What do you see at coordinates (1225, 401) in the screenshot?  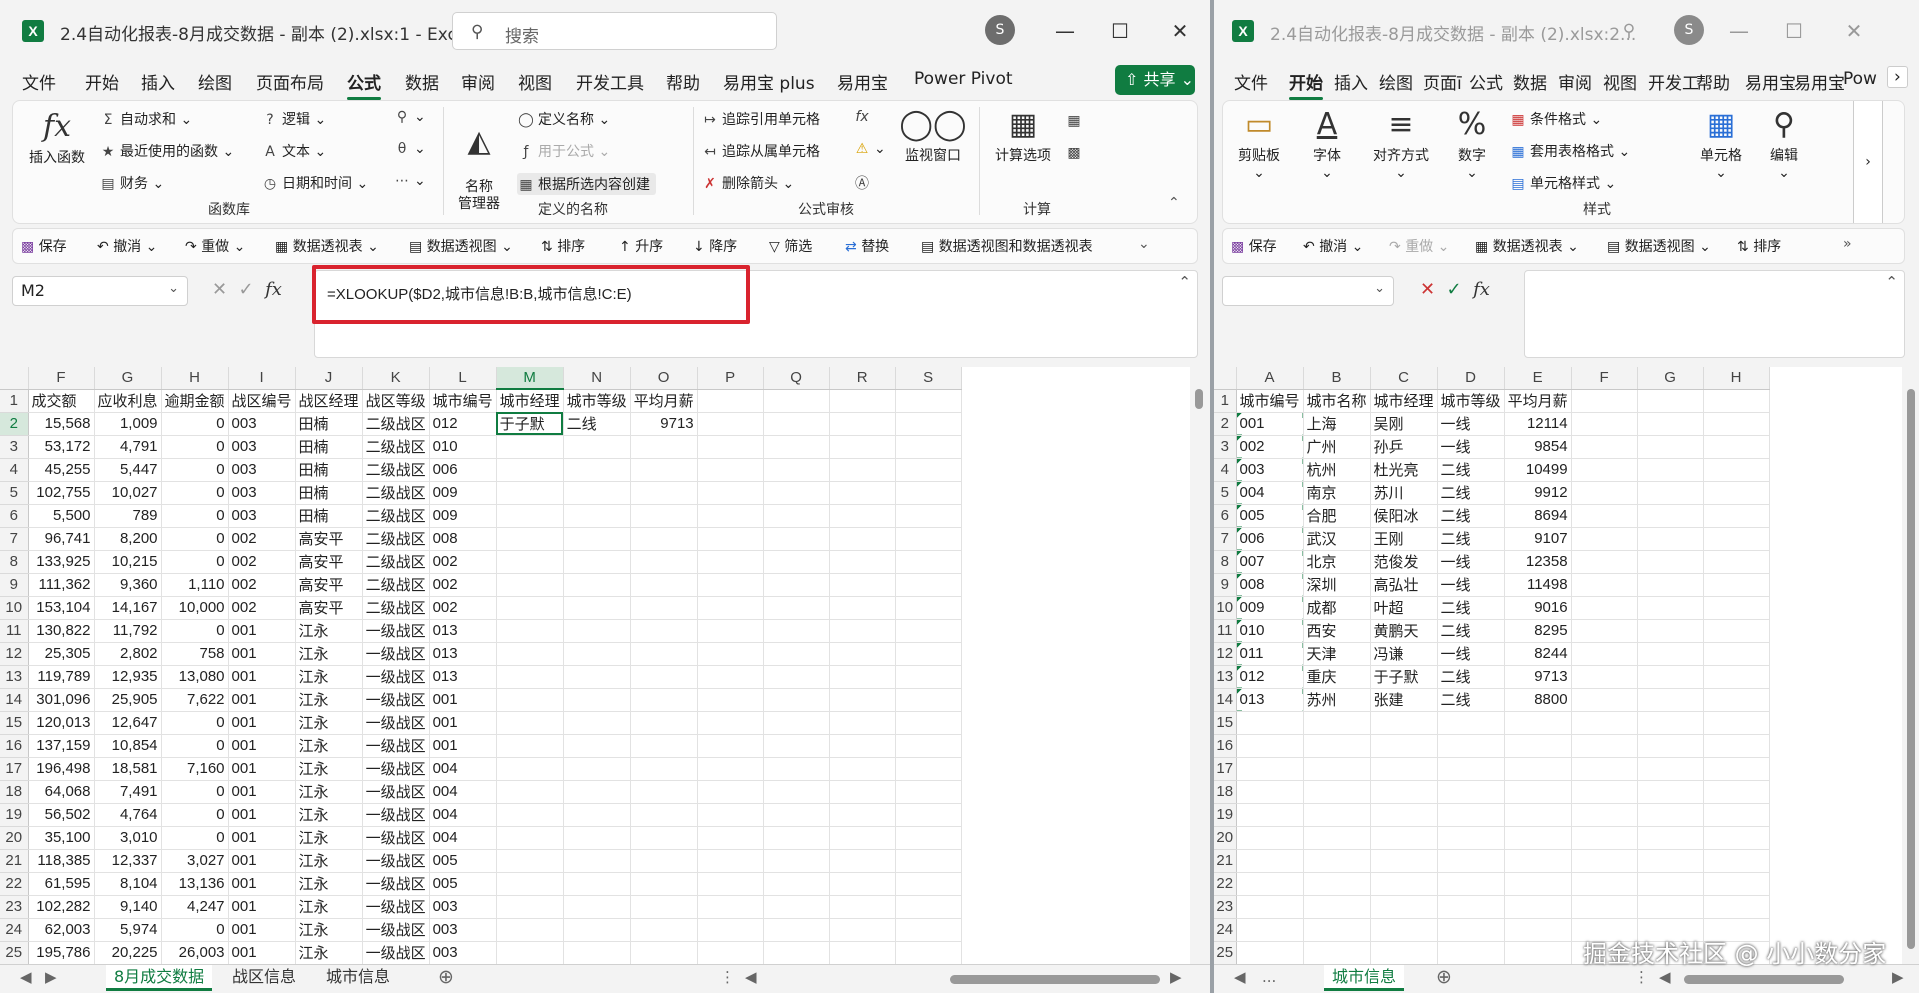 I see `row-header: 1` at bounding box center [1225, 401].